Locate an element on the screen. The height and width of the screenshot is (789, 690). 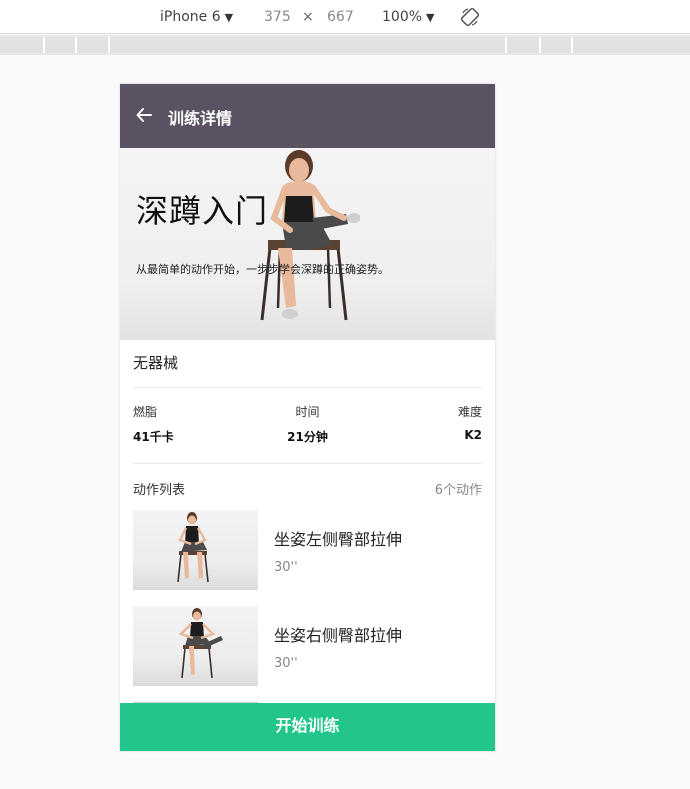
stat-label: 难度 is located at coordinates (469, 412).